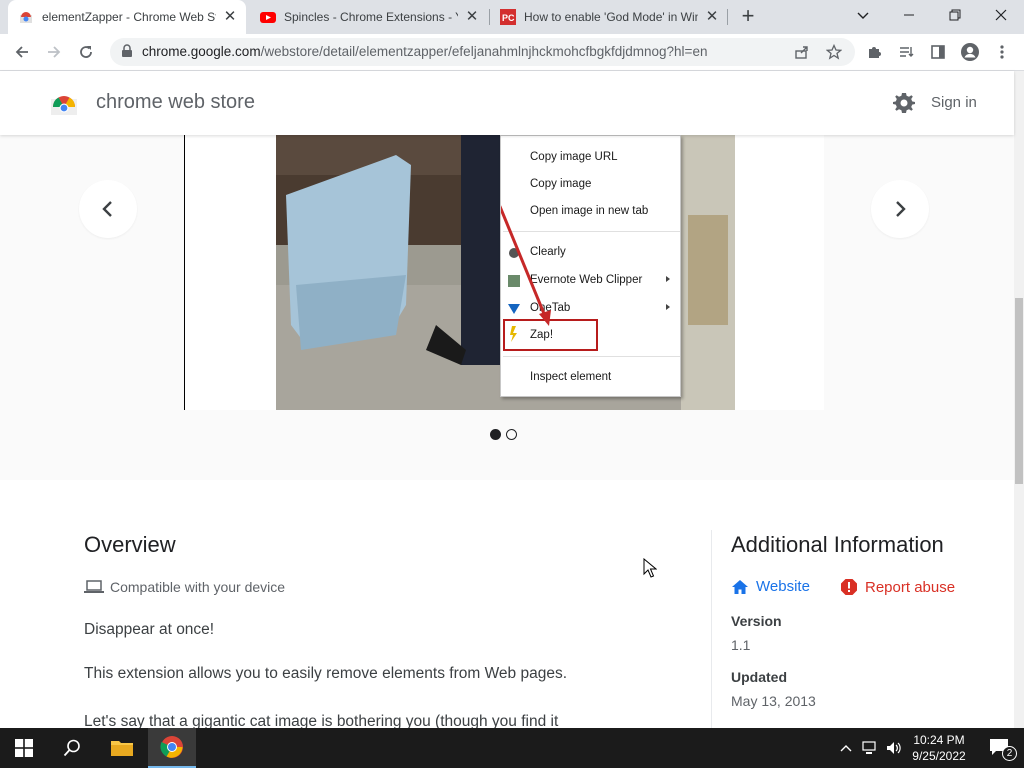 Image resolution: width=1024 pixels, height=768 pixels. I want to click on show-hidden-icons, so click(846, 748).